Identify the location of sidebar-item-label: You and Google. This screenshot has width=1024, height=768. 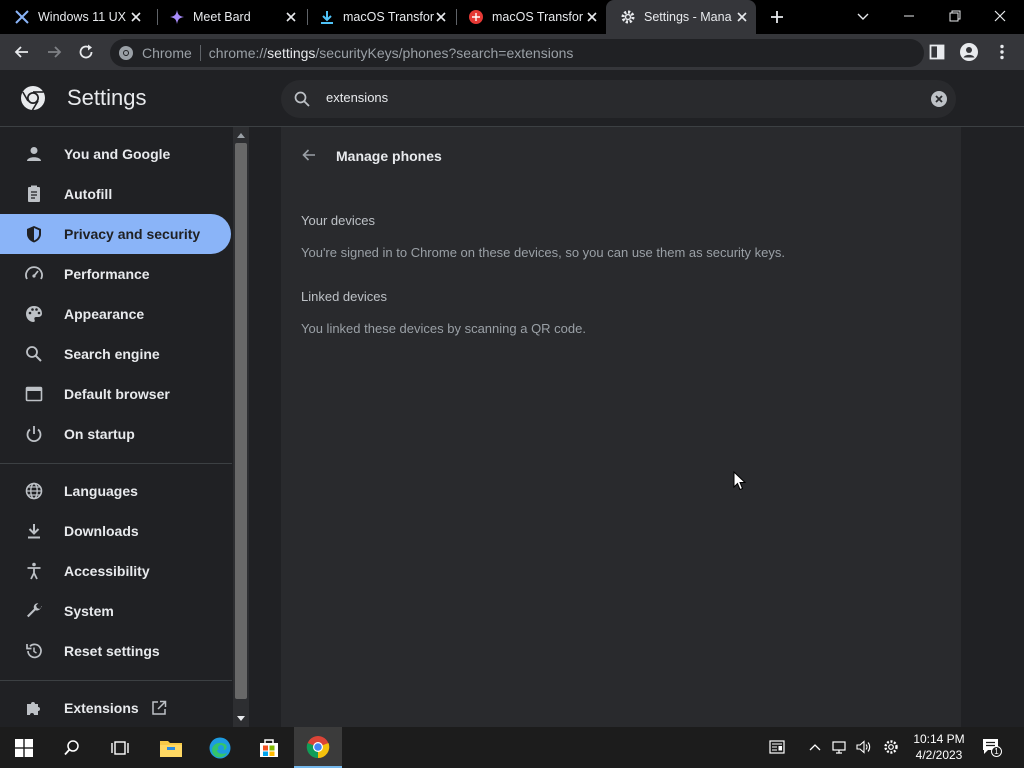
(117, 154).